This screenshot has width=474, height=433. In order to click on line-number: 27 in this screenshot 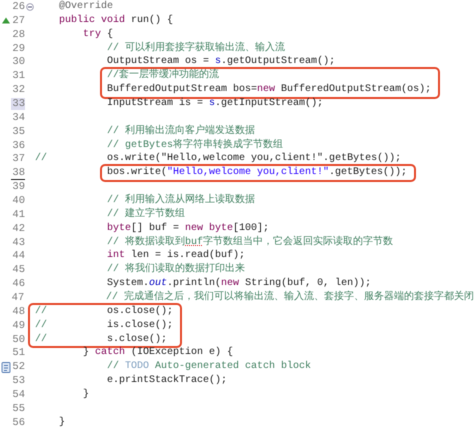, I will do `click(18, 20)`.